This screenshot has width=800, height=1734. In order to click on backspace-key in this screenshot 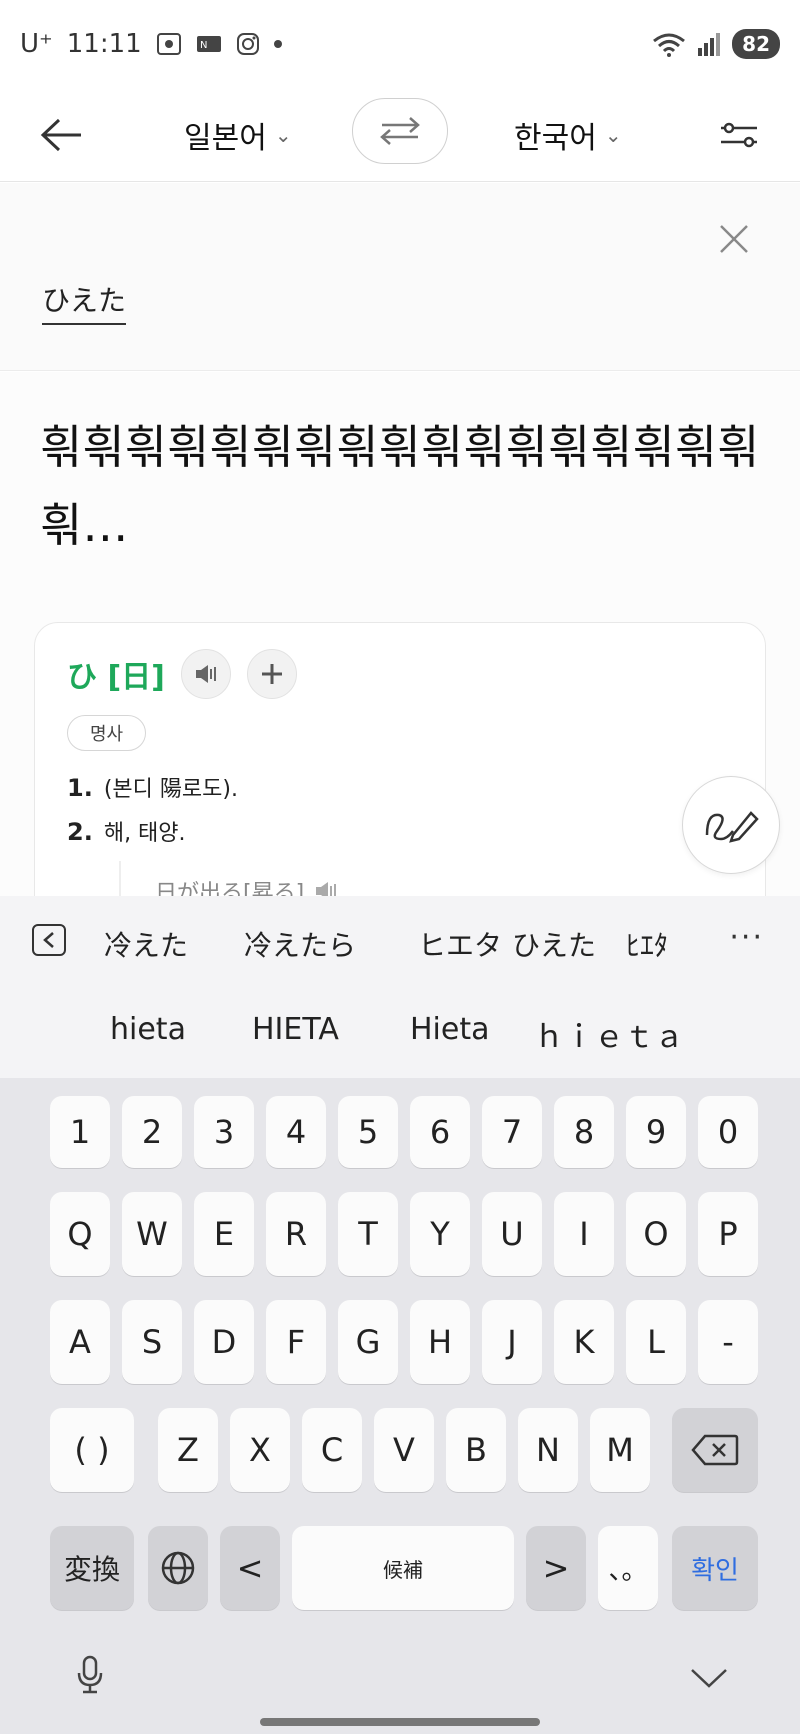, I will do `click(715, 1450)`.